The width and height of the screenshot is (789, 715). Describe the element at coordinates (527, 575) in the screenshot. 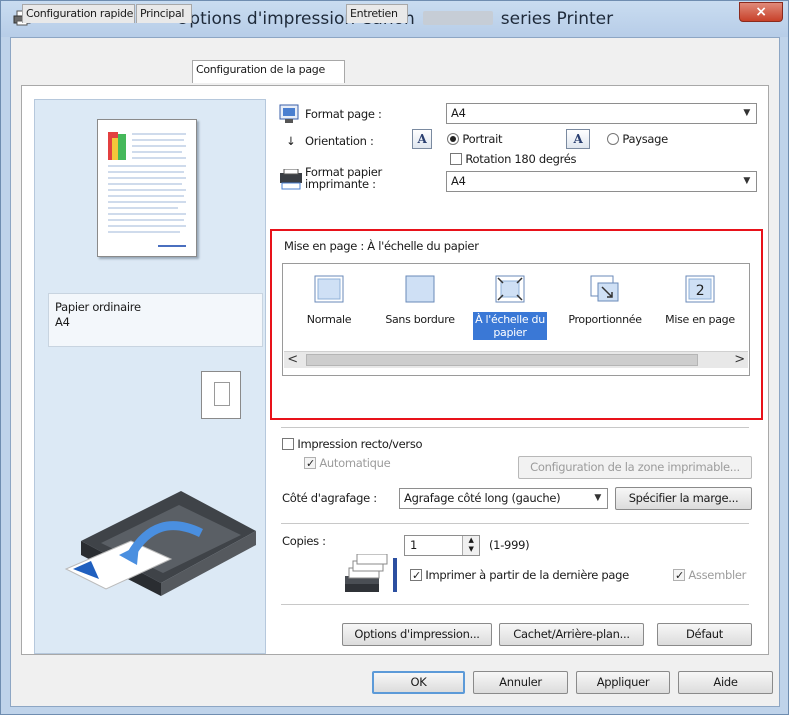

I see `reverse-order-label: Imprimer à partir de la dernière page` at that location.